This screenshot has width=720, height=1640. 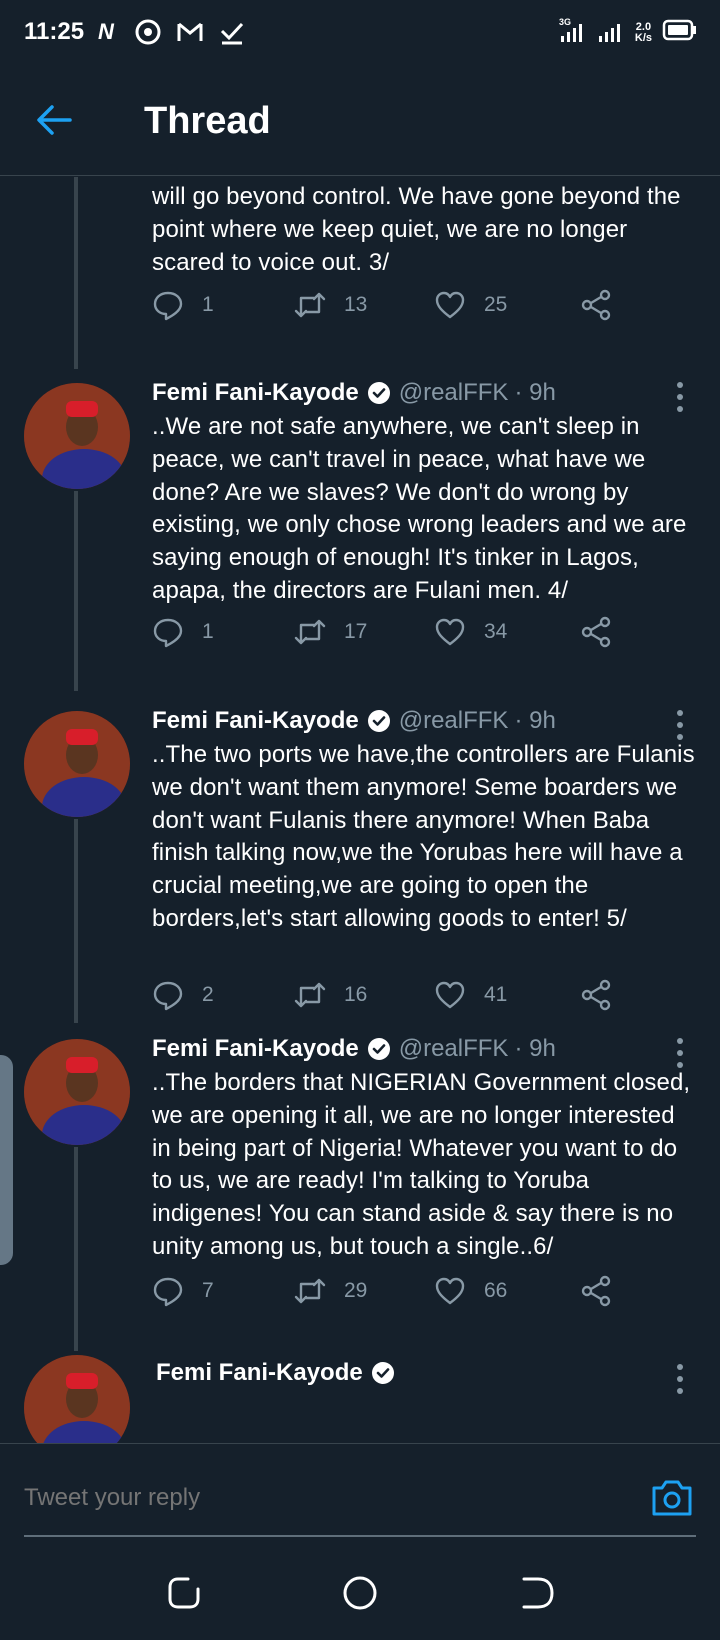 What do you see at coordinates (496, 994) in the screenshot?
I see `like-count: 41` at bounding box center [496, 994].